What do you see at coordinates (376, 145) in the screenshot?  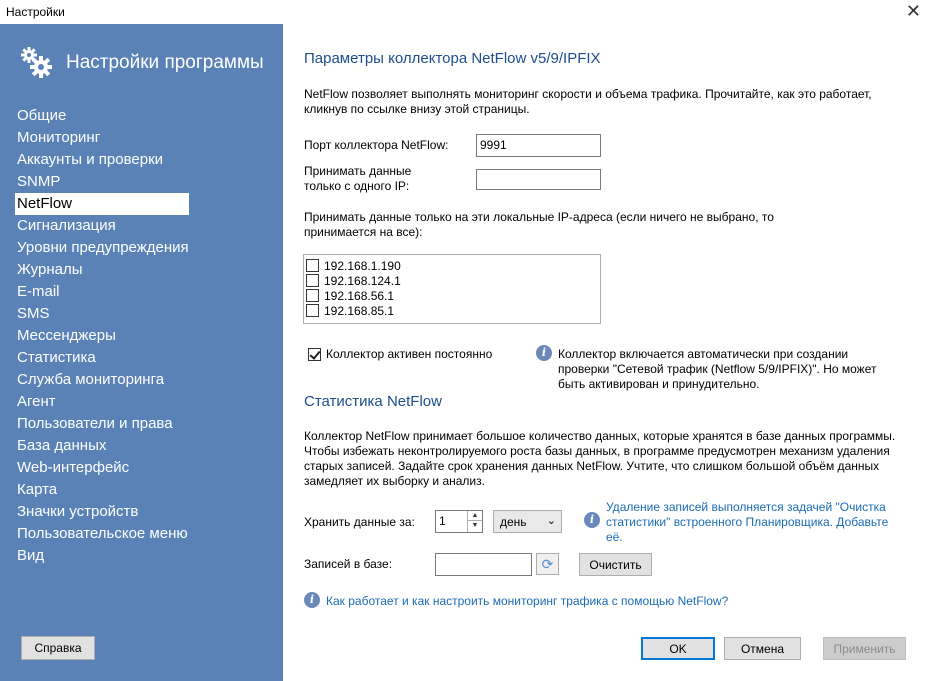 I see `port-label: Порт коллектора NetFlow:` at bounding box center [376, 145].